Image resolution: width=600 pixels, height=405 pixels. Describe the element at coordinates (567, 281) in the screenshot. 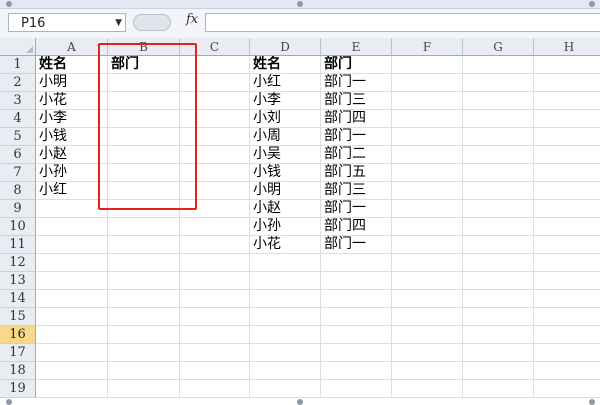

I see `cell-h13` at that location.